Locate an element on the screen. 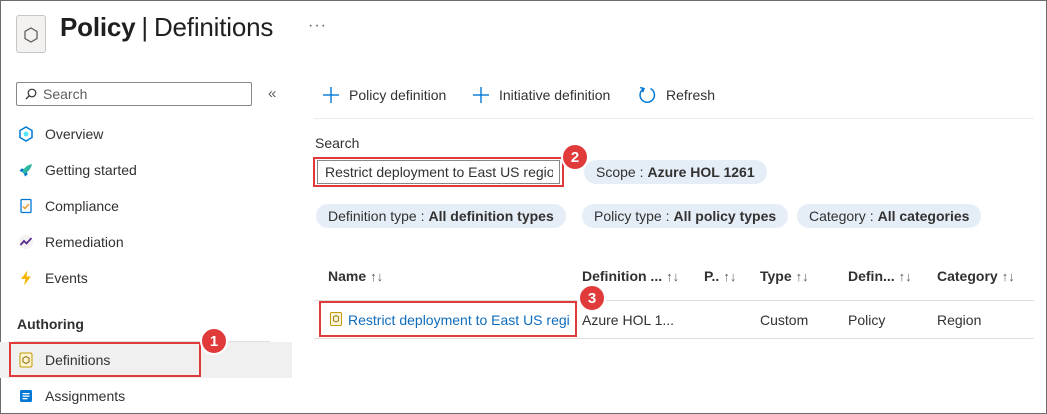  category-filter-label: Category : is located at coordinates (841, 216).